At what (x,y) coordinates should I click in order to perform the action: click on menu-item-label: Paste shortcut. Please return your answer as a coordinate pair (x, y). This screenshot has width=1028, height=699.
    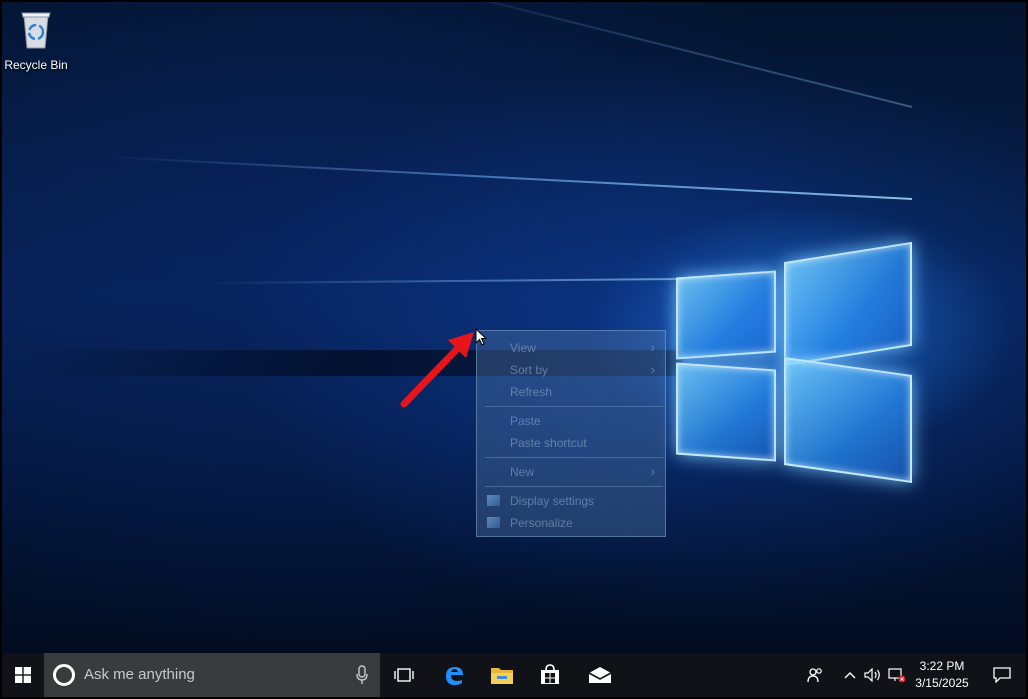
    Looking at the image, I should click on (548, 443).